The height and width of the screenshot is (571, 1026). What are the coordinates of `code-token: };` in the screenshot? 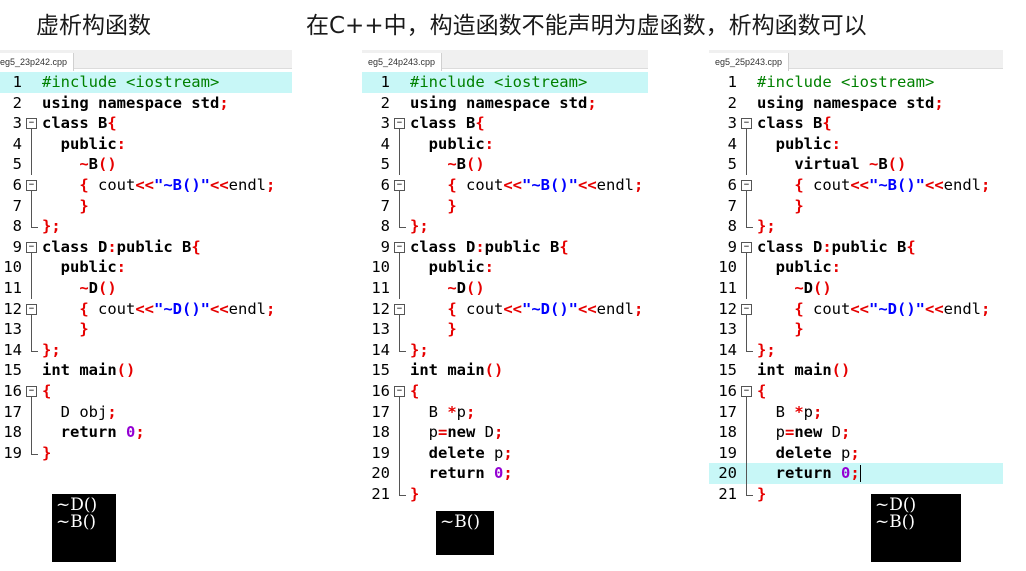 It's located at (766, 226).